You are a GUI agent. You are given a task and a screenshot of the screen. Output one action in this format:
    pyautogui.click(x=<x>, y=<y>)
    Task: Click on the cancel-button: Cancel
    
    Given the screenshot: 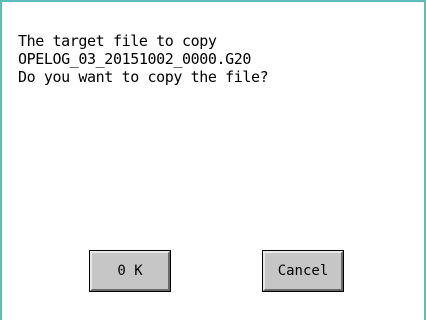 What is the action you would take?
    pyautogui.click(x=303, y=271)
    